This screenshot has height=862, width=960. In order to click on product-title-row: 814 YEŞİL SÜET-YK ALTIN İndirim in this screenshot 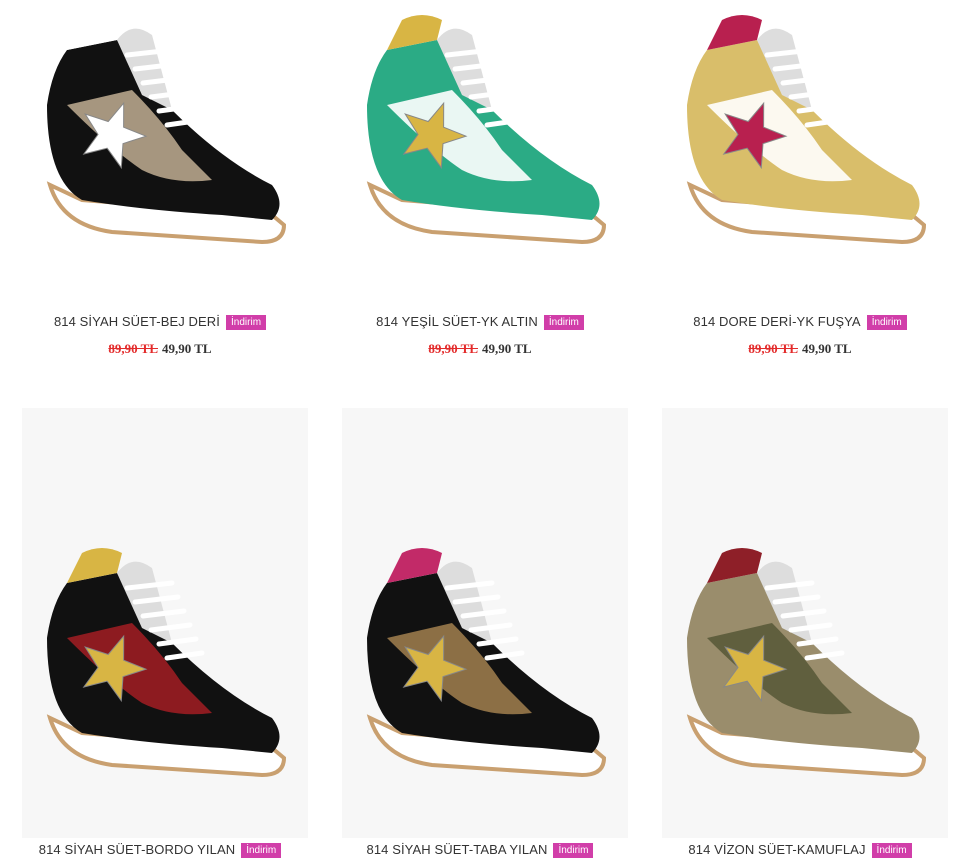, I will do `click(480, 322)`.